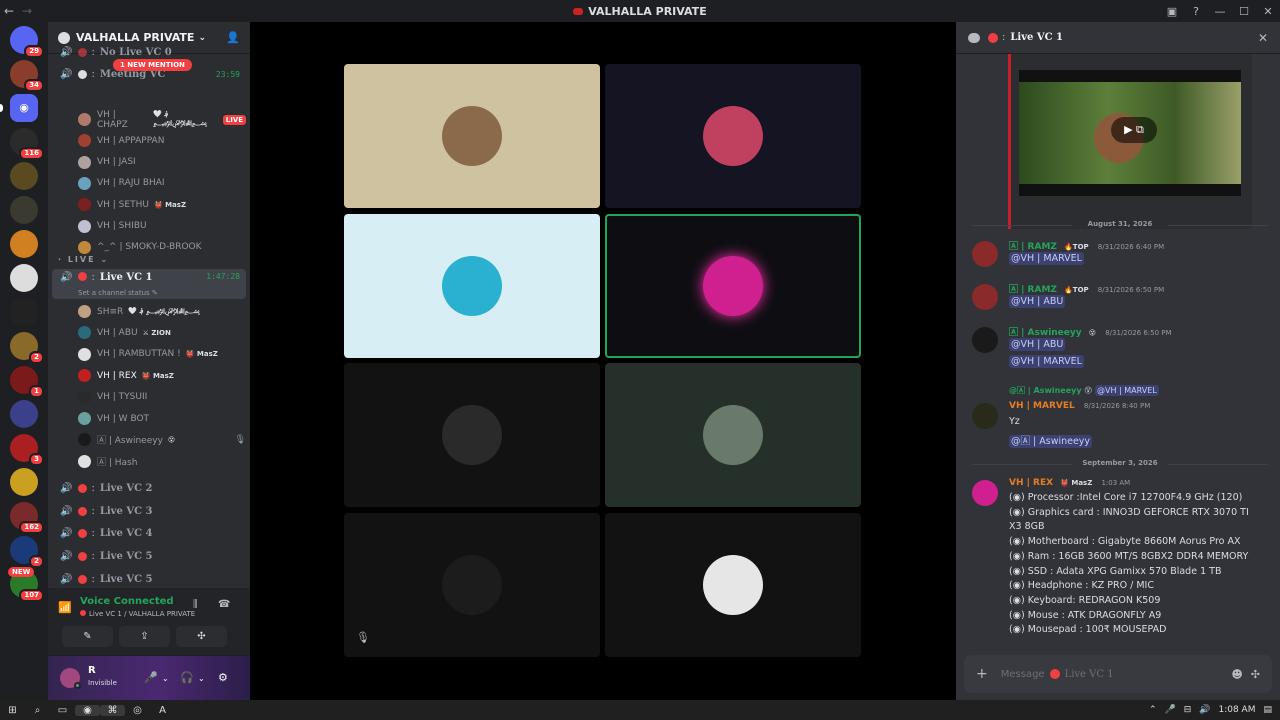  I want to click on notifications-icon: ▤, so click(1267, 710).